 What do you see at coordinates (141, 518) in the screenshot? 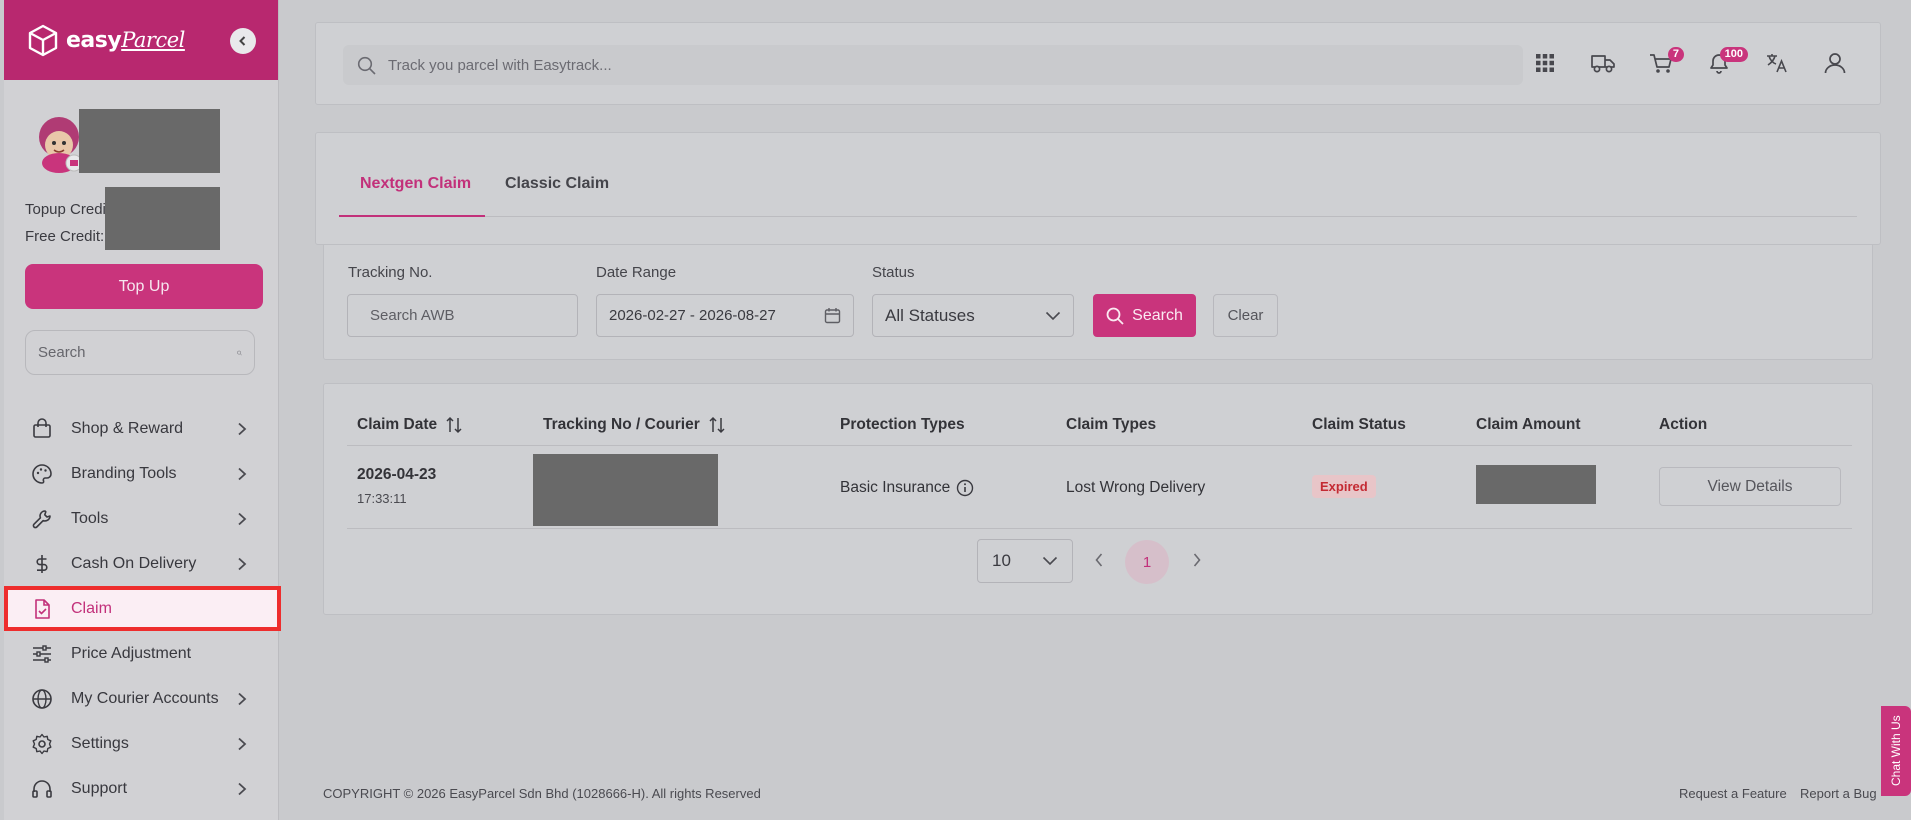
I see `sidebar-item-tools: Tools` at bounding box center [141, 518].